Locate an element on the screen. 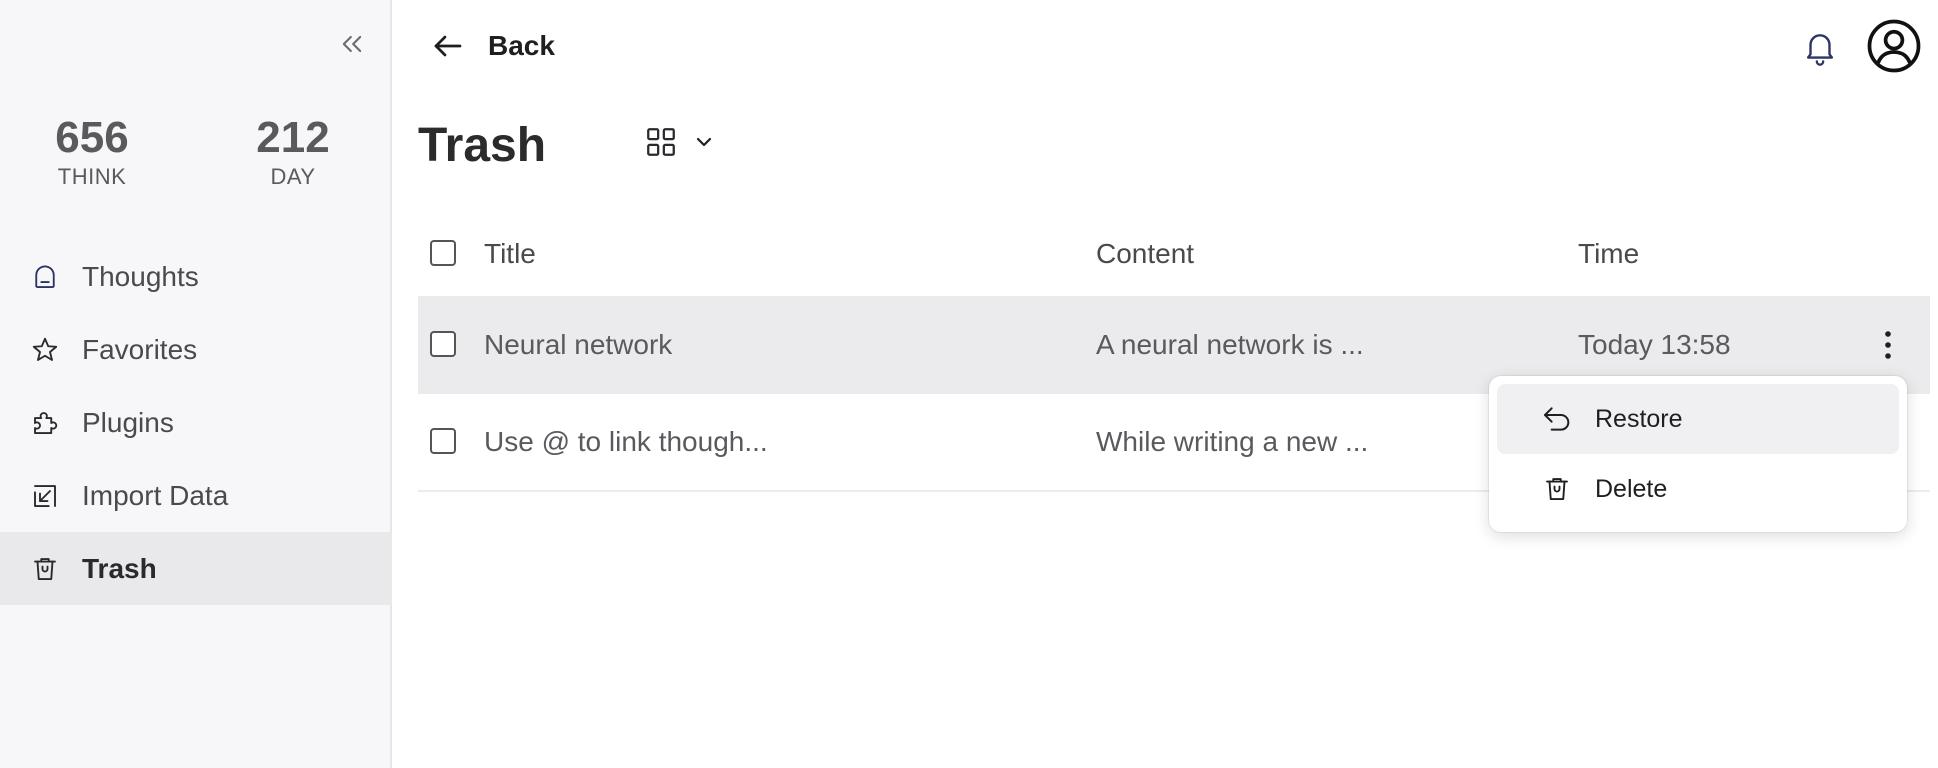 This screenshot has width=1938, height=768. menu-item-label: Restore is located at coordinates (1639, 418).